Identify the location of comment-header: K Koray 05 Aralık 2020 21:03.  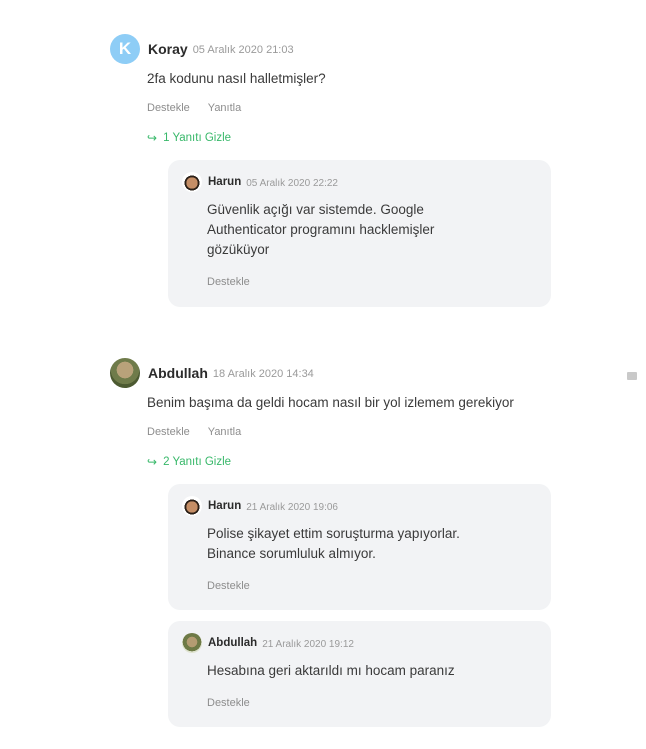
(330, 49).